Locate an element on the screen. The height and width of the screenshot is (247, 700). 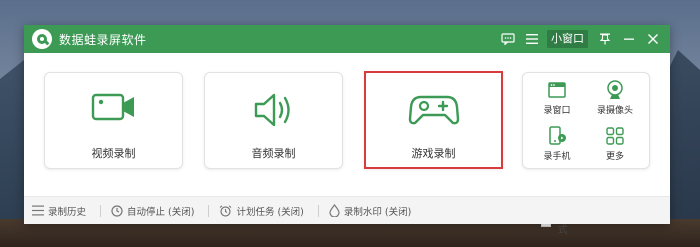
grid-icon is located at coordinates (615, 136).